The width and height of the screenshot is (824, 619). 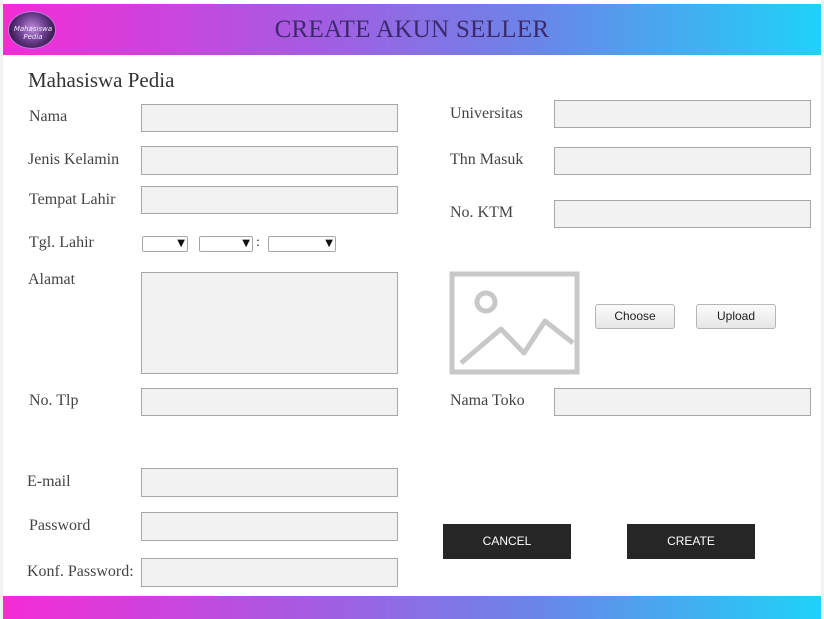 I want to click on konf-password-input, so click(x=269, y=572).